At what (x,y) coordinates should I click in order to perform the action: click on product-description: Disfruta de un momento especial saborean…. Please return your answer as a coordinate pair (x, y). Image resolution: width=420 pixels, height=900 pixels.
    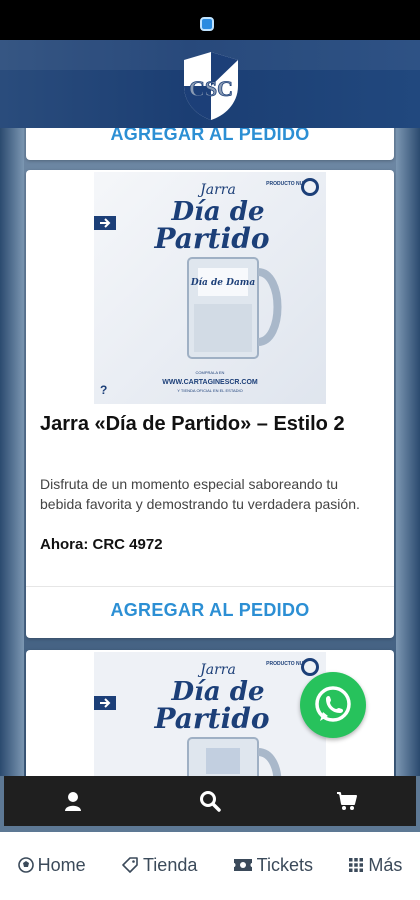
    Looking at the image, I should click on (200, 494).